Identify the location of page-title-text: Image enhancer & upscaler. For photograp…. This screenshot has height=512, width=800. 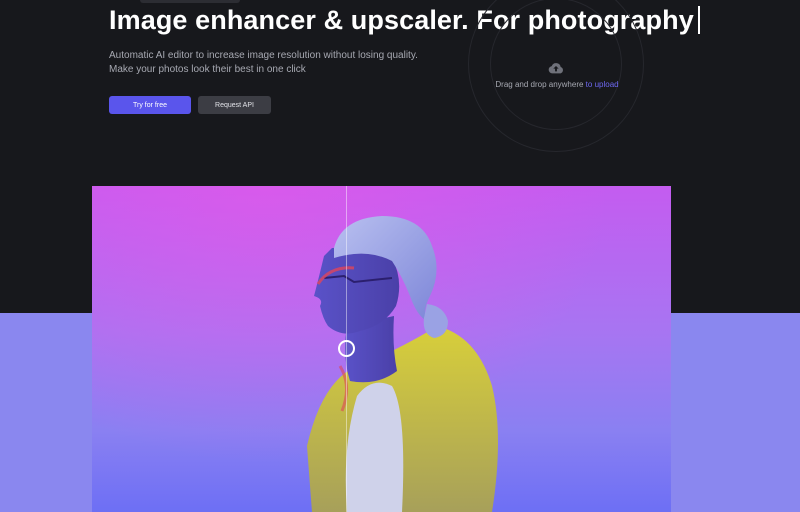
(401, 20).